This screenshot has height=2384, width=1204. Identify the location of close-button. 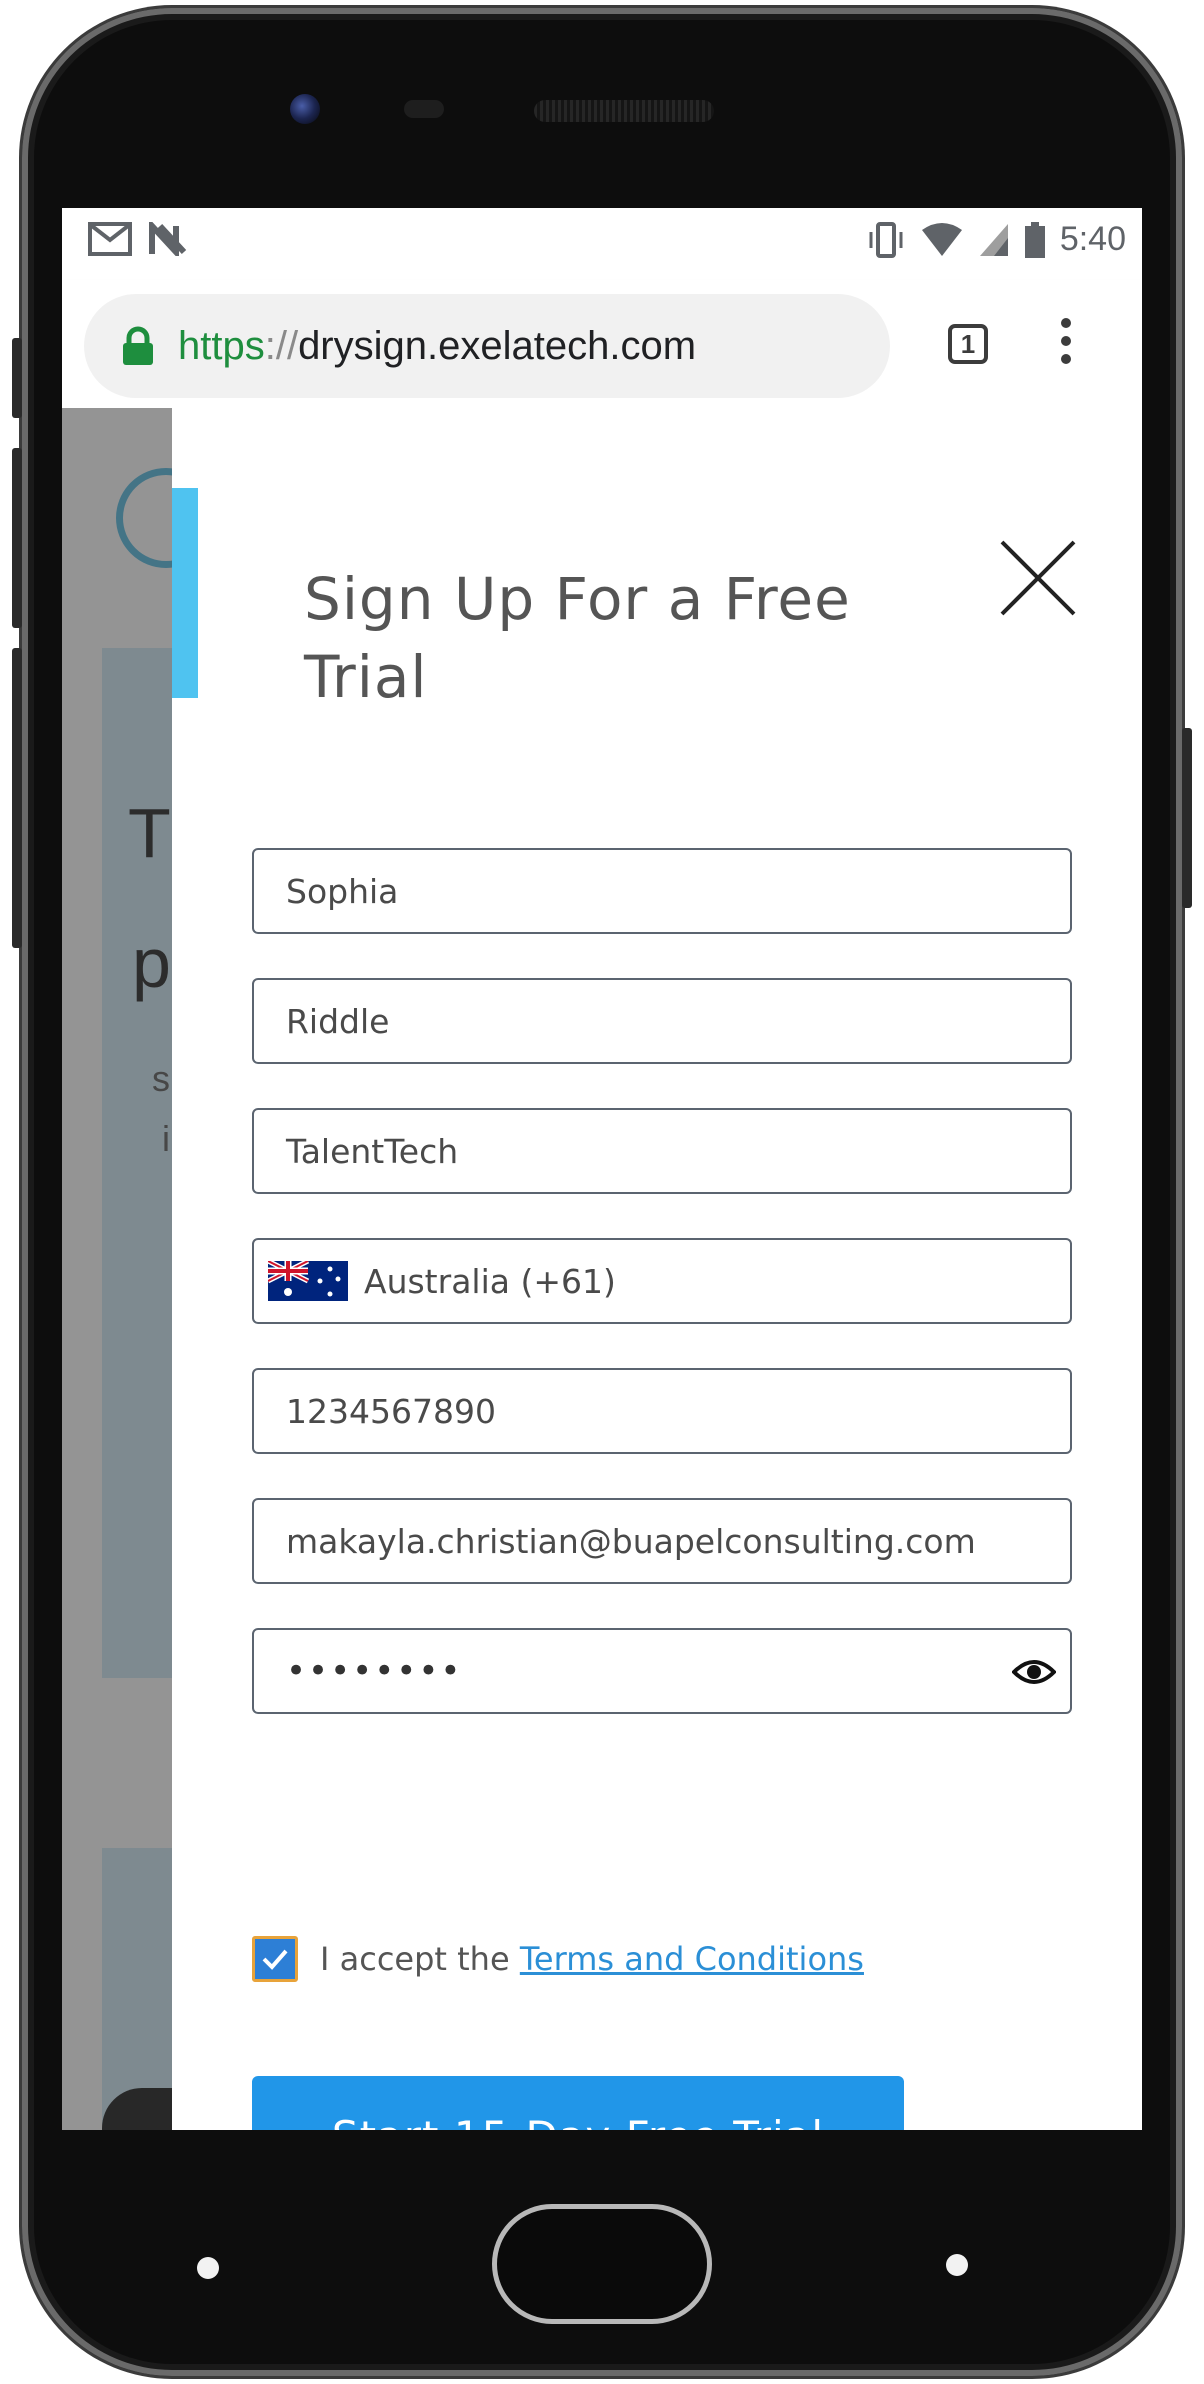
(1038, 578).